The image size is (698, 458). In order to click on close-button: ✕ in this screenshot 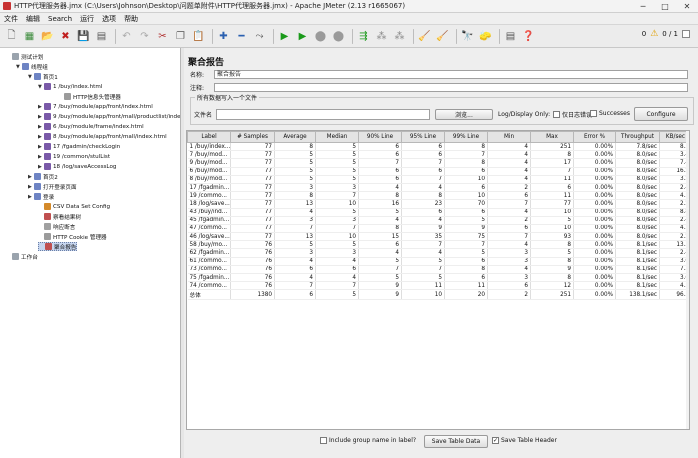, I will do `click(687, 6)`.